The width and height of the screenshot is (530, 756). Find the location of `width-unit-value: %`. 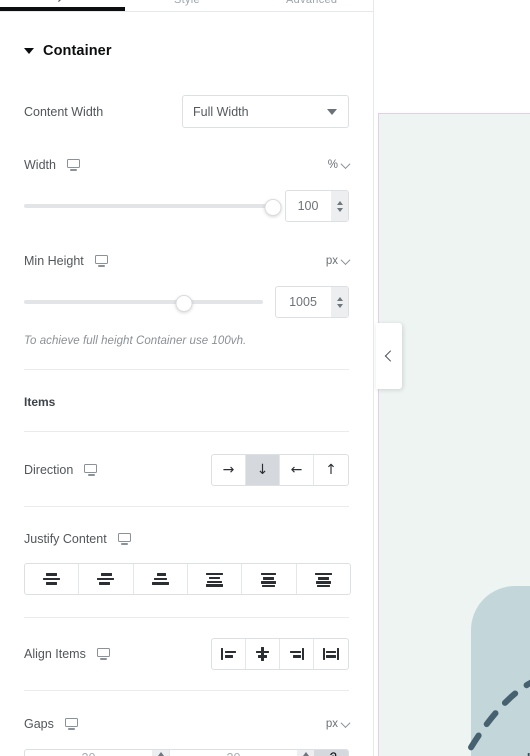

width-unit-value: % is located at coordinates (332, 165).